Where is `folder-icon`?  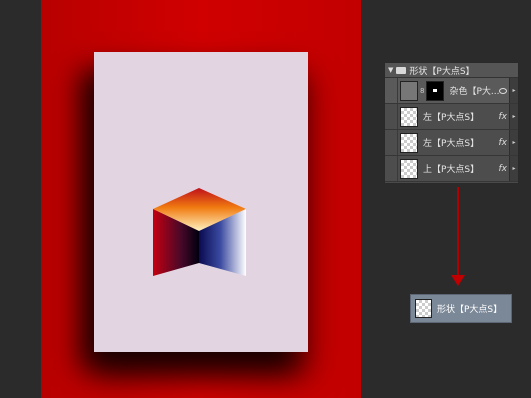 folder-icon is located at coordinates (401, 70).